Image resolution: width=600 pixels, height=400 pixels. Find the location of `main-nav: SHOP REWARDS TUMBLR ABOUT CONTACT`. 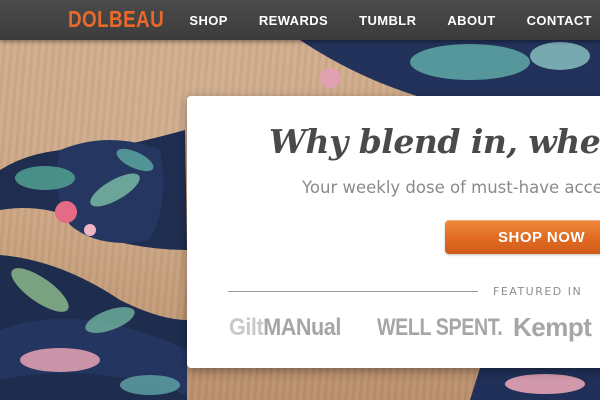

main-nav: SHOP REWARDS TUMBLR ABOUT CONTACT is located at coordinates (375, 20).